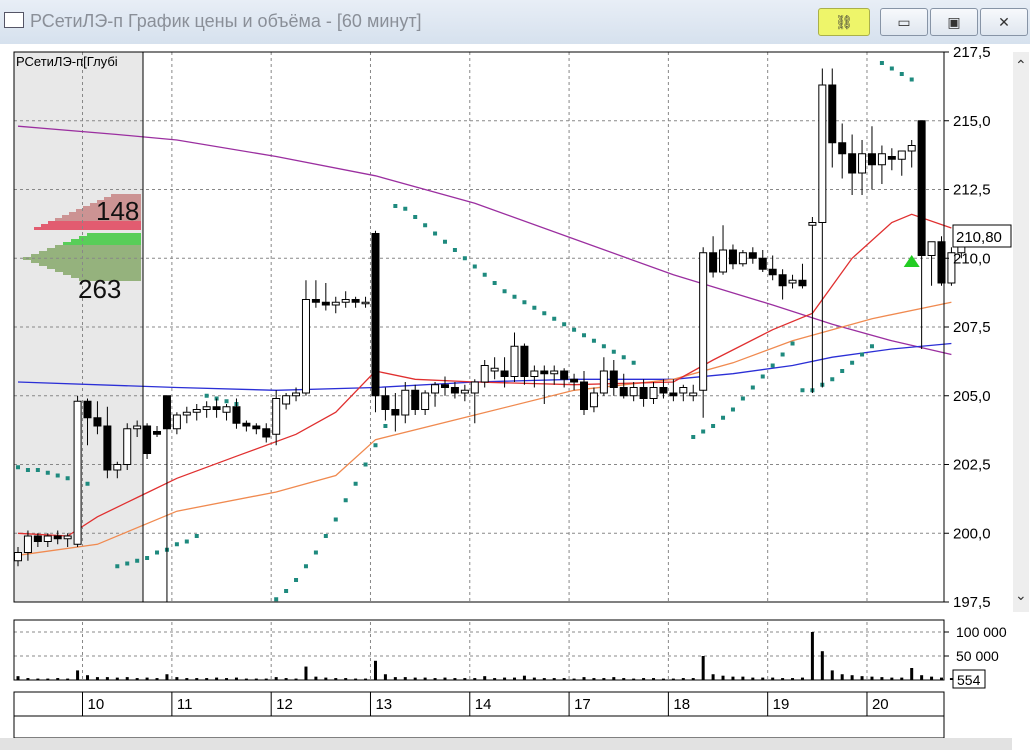 The height and width of the screenshot is (750, 1030). I want to click on price-tick-label: 197,5, so click(972, 602).